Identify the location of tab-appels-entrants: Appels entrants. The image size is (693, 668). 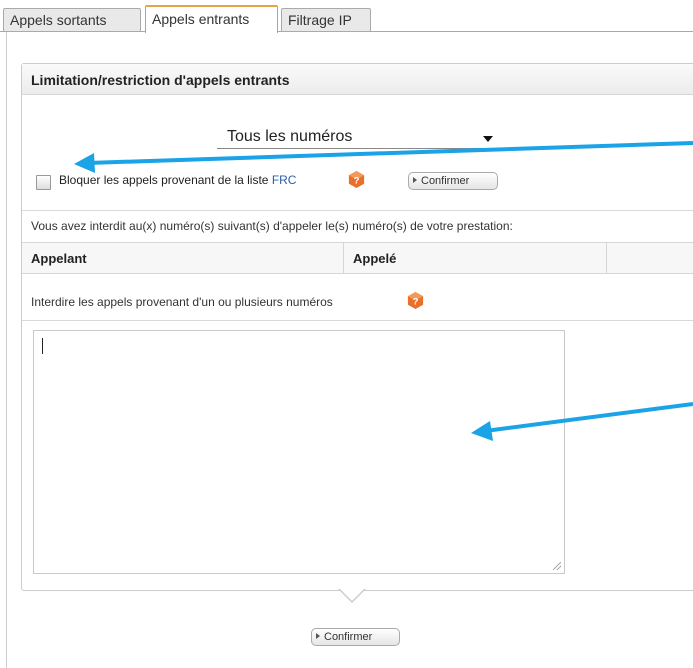
(211, 19).